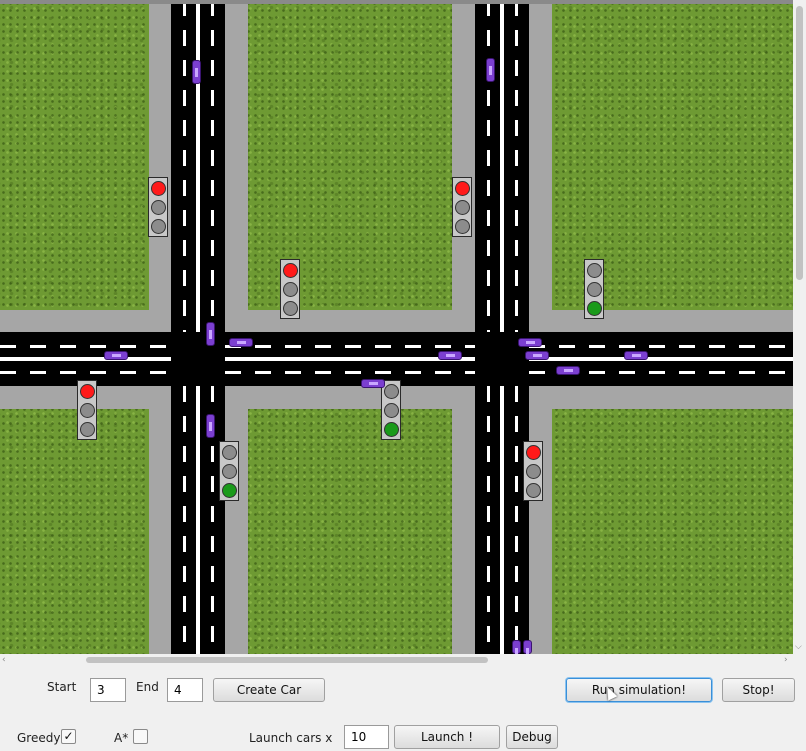  I want to click on horizontal-scroll-thumb, so click(287, 660).